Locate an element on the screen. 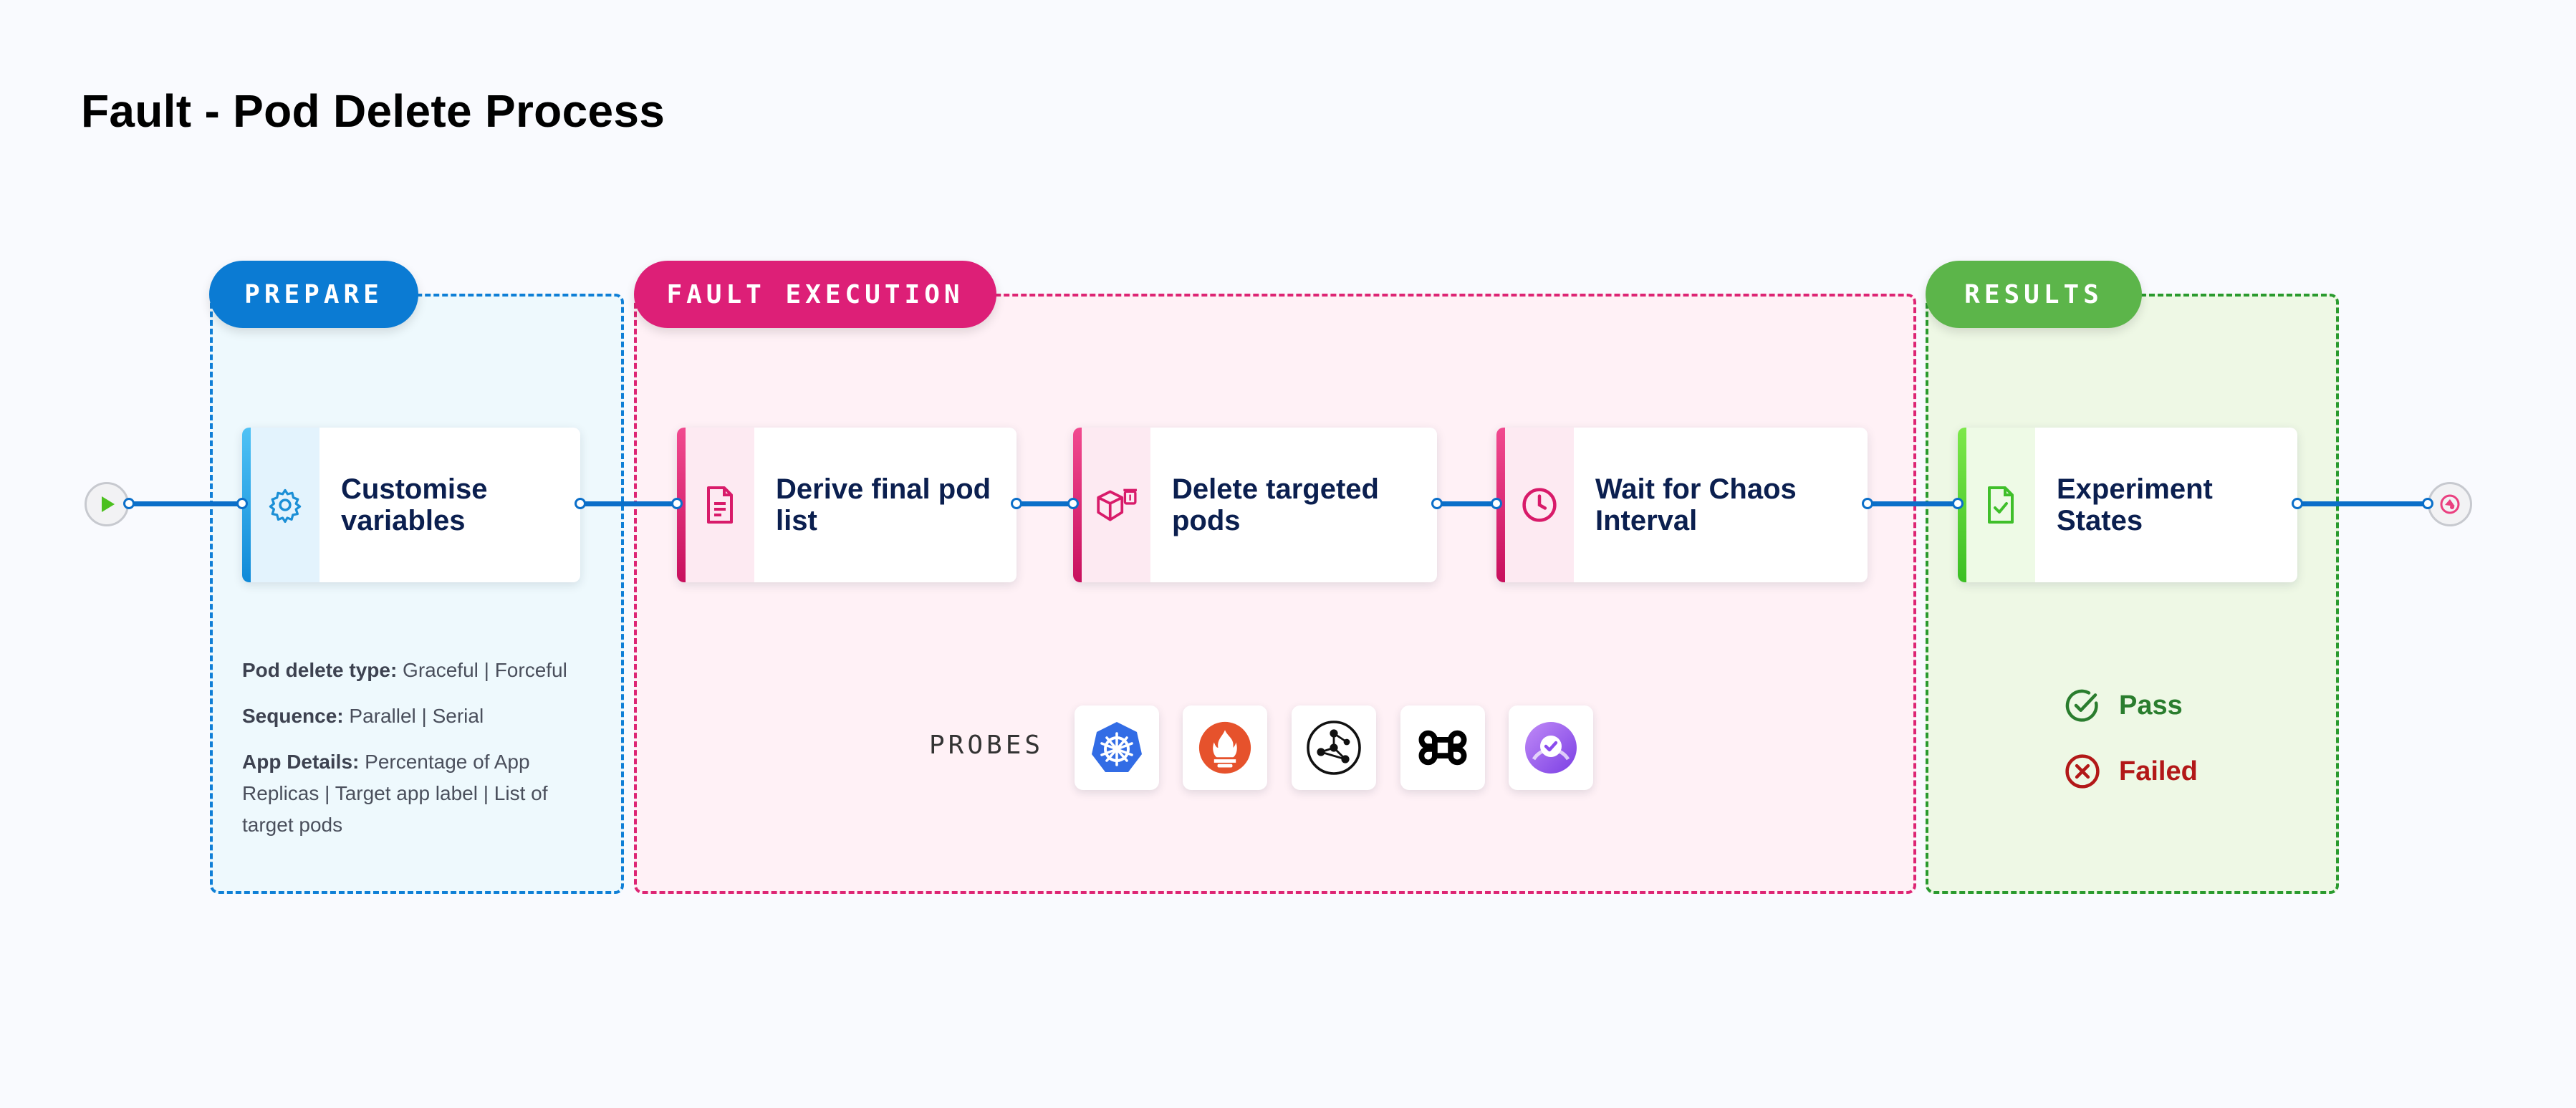 The image size is (2576, 1108). play-icon is located at coordinates (109, 504).